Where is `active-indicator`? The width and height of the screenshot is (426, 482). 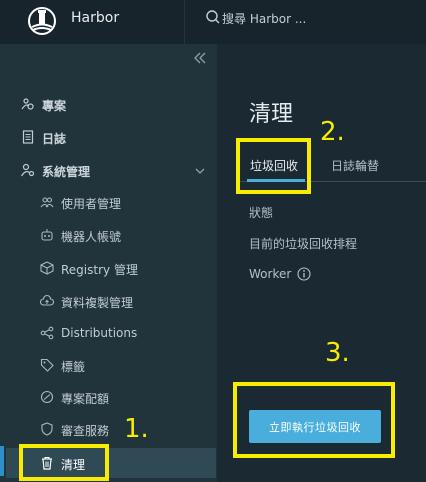
active-indicator is located at coordinates (2, 461).